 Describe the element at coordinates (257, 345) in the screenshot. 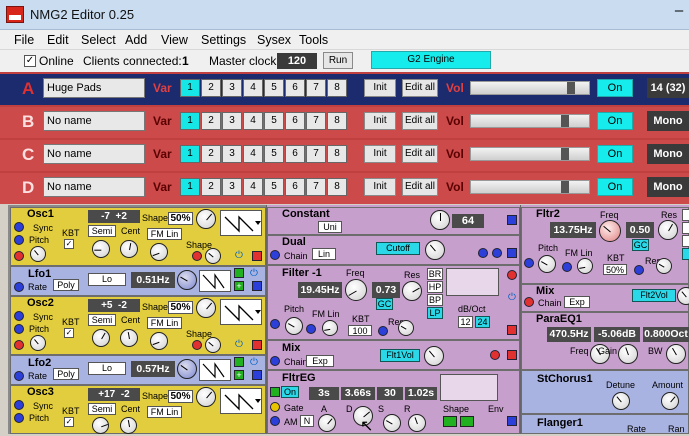

I see `osc2-out-jack` at that location.